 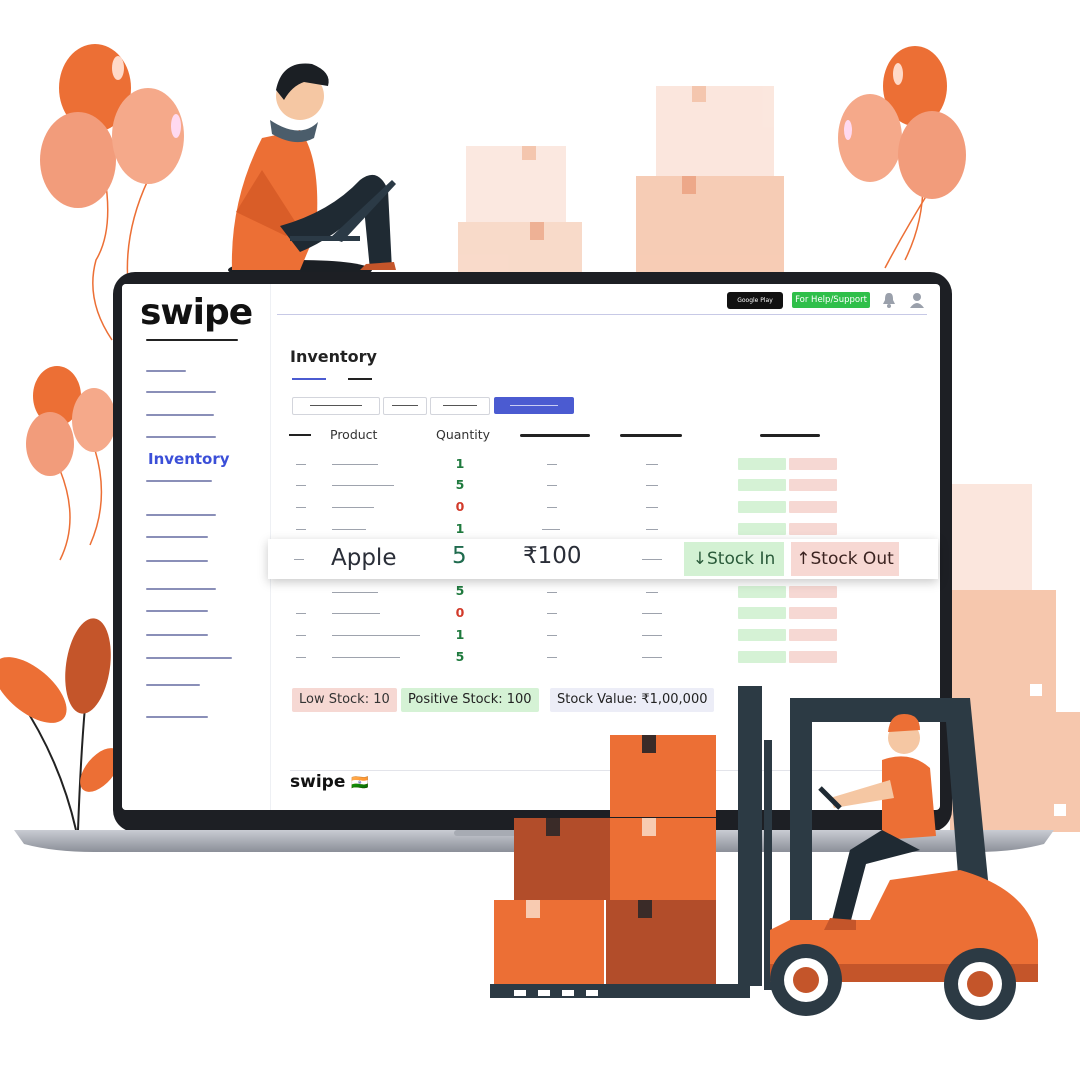 What do you see at coordinates (196, 547) in the screenshot?
I see `sidebar: swipe Inventory` at bounding box center [196, 547].